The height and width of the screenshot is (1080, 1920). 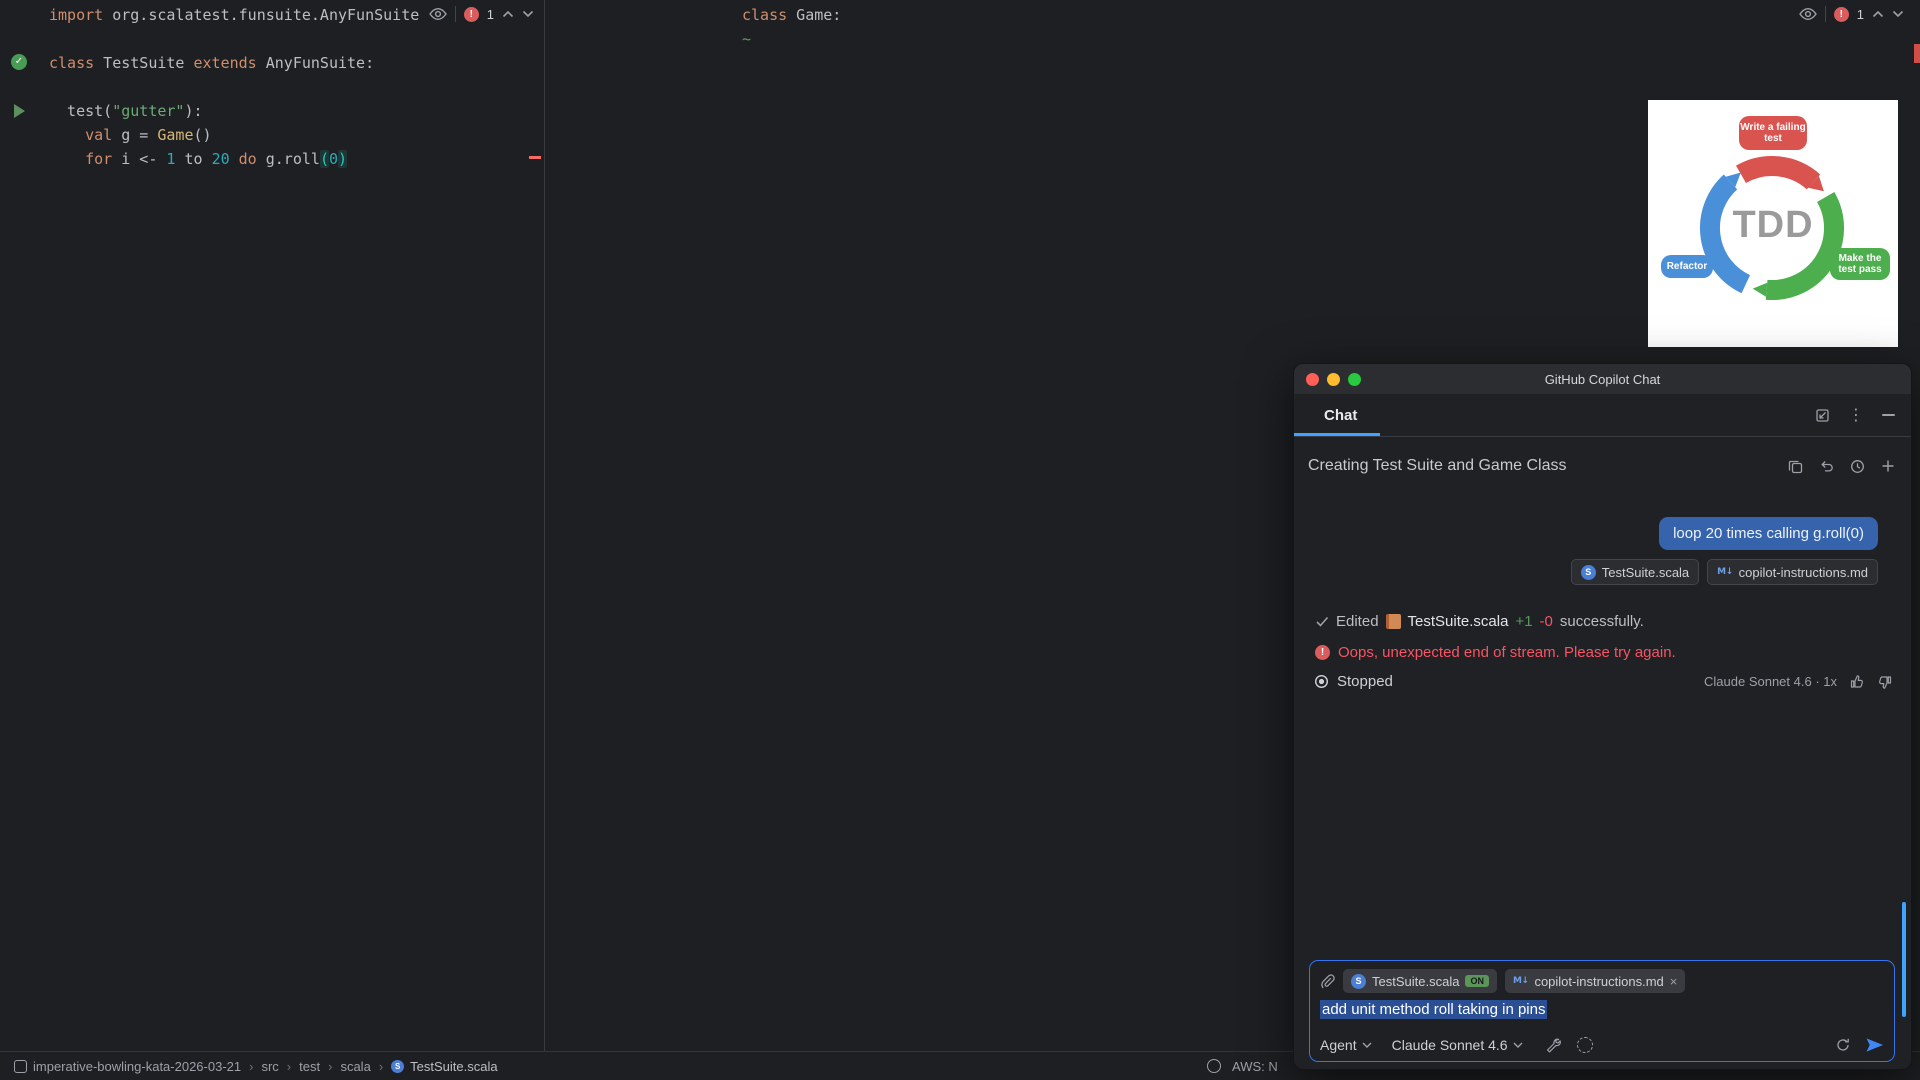 What do you see at coordinates (1214, 1066) in the screenshot?
I see `status-circle-icon` at bounding box center [1214, 1066].